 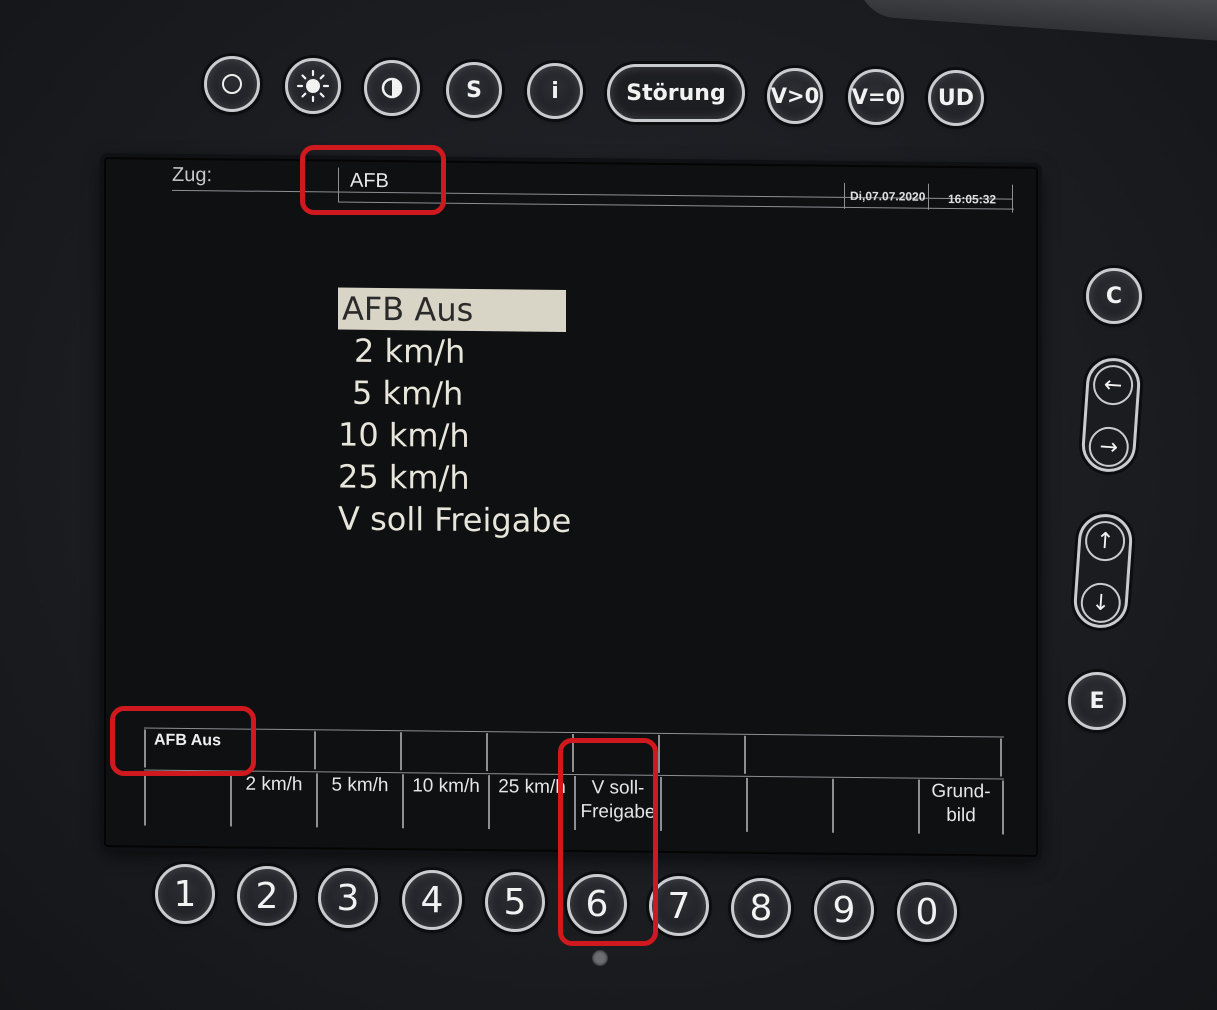 What do you see at coordinates (928, 196) in the screenshot?
I see `time-separator` at bounding box center [928, 196].